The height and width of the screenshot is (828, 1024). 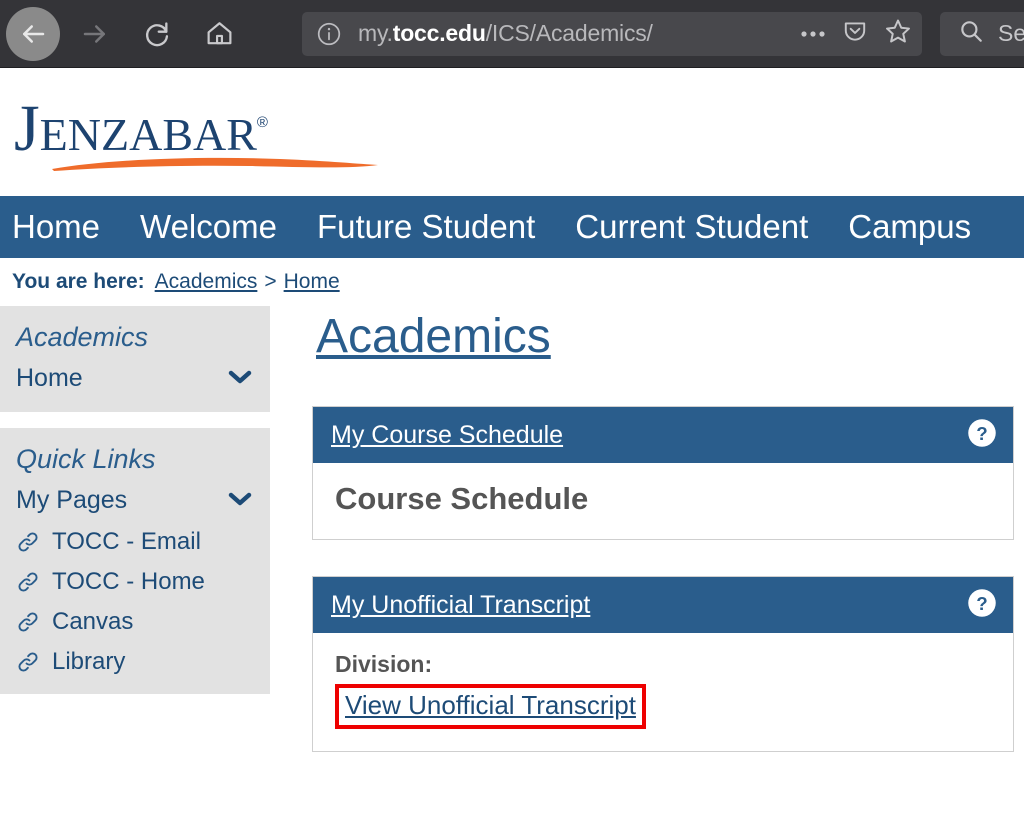 What do you see at coordinates (375, 33) in the screenshot?
I see `url-prefix: my.` at bounding box center [375, 33].